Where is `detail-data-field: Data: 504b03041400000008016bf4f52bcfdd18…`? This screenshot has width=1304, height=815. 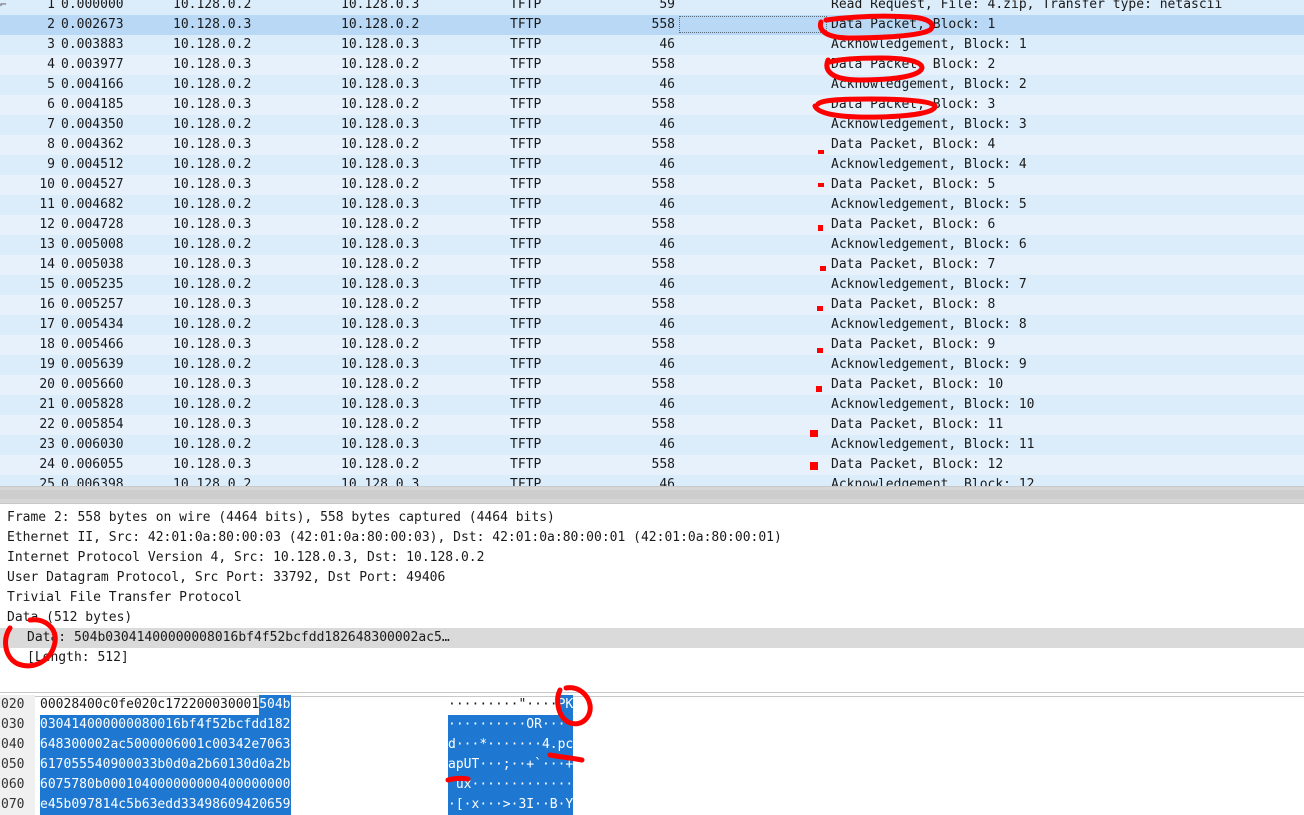 detail-data-field: Data: 504b03041400000008016bf4f52bcfdd18… is located at coordinates (652, 638).